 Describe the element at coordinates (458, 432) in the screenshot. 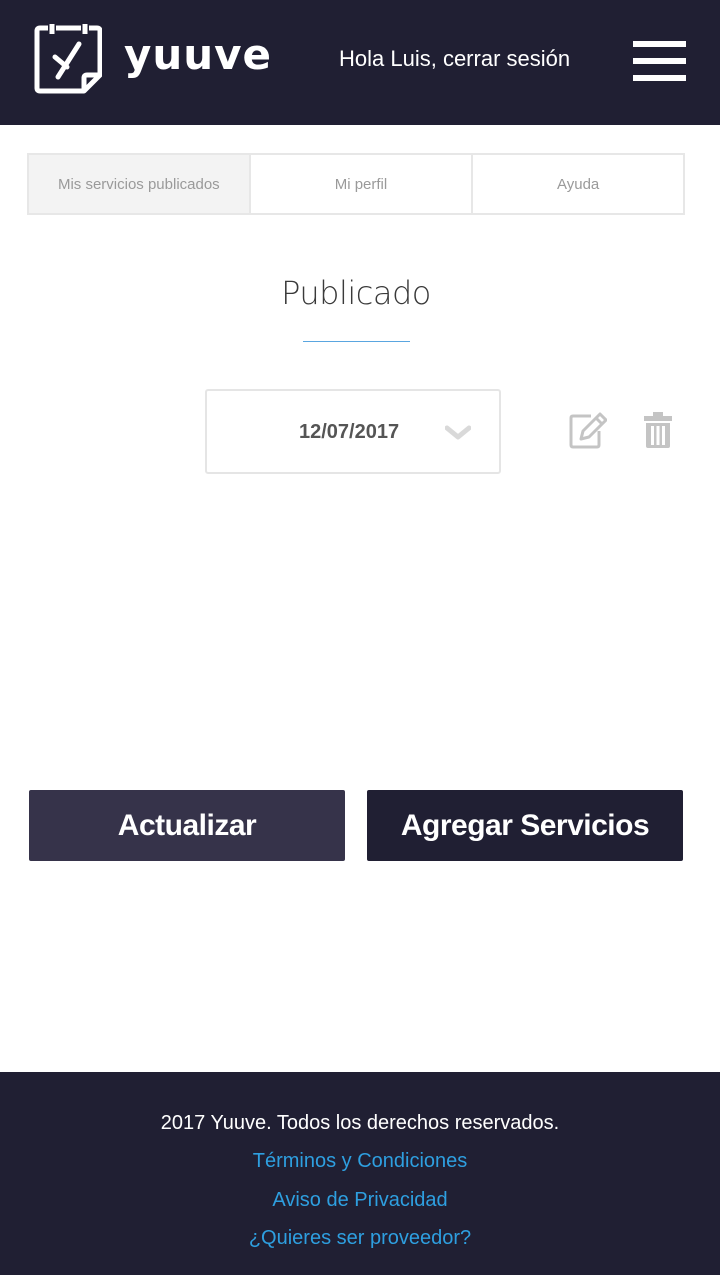

I see `chevron-down-icon` at that location.